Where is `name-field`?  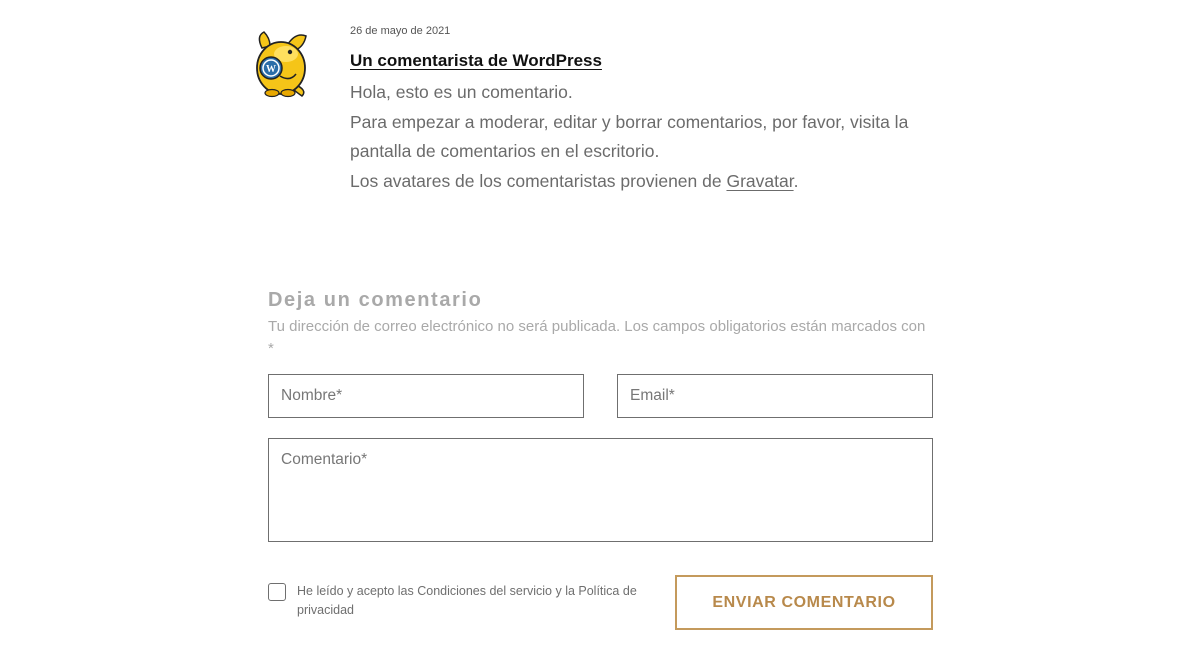
name-field is located at coordinates (426, 396).